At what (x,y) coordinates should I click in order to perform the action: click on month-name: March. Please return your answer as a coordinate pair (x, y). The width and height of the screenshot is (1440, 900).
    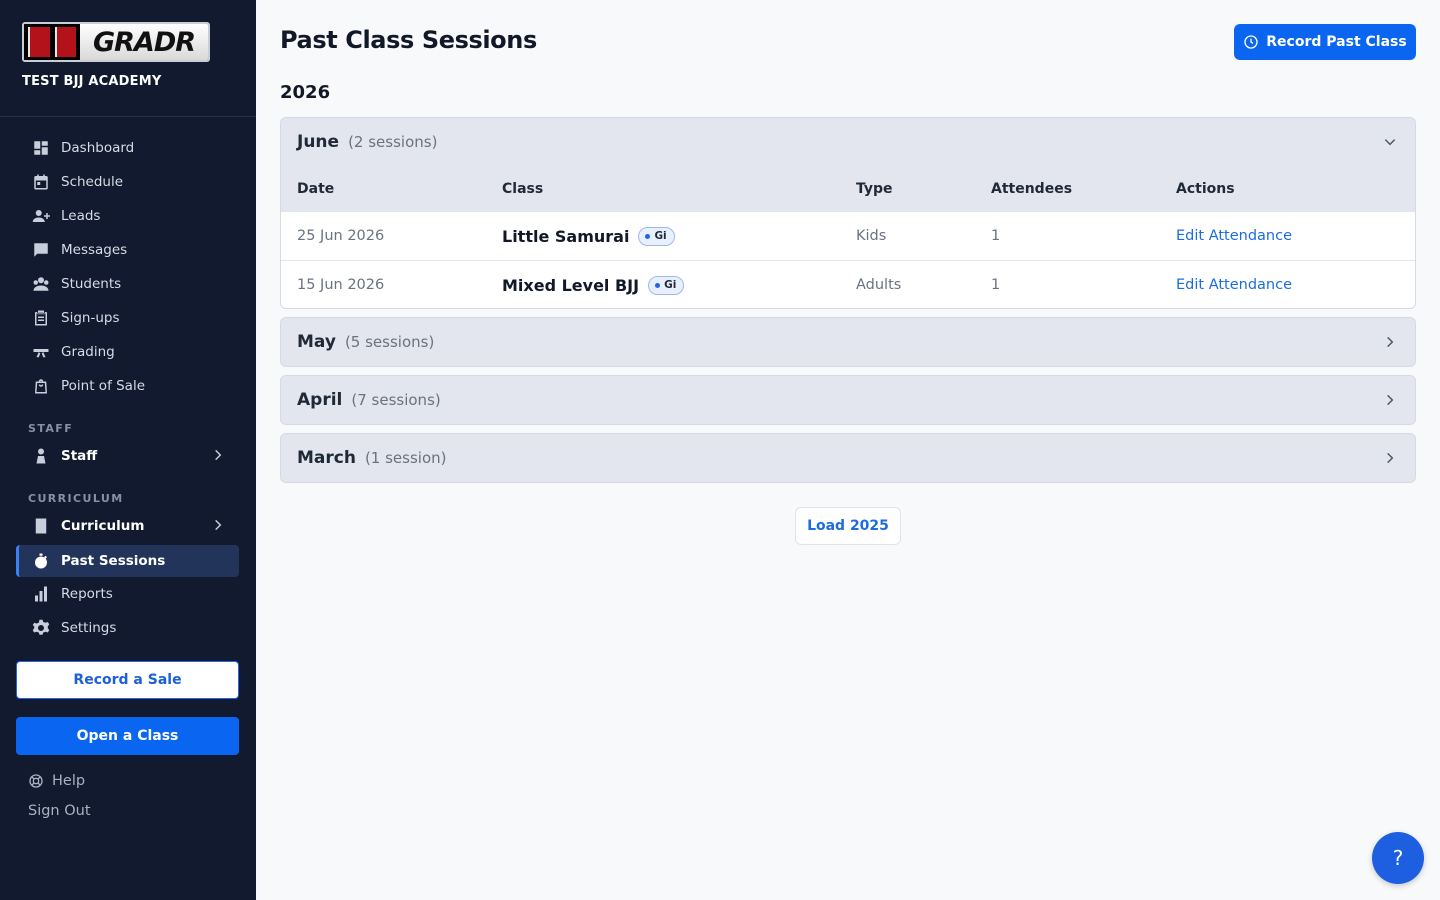
    Looking at the image, I should click on (326, 458).